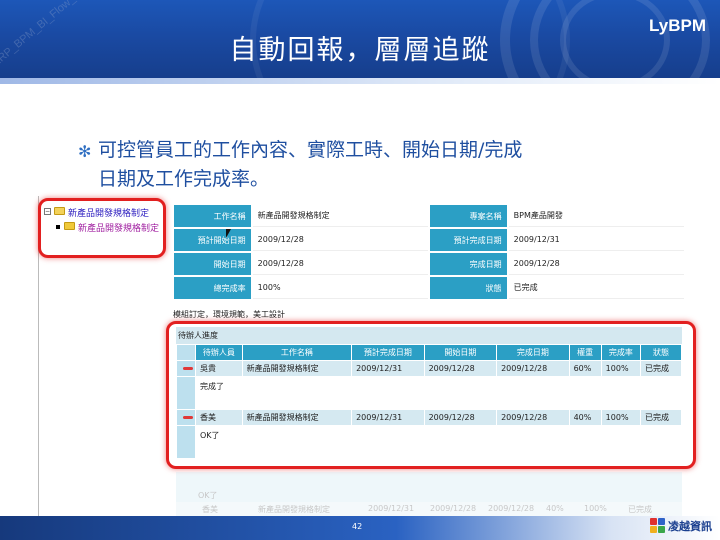 Image resolution: width=720 pixels, height=540 pixels. I want to click on field-value: BPM產品開發, so click(596, 216).